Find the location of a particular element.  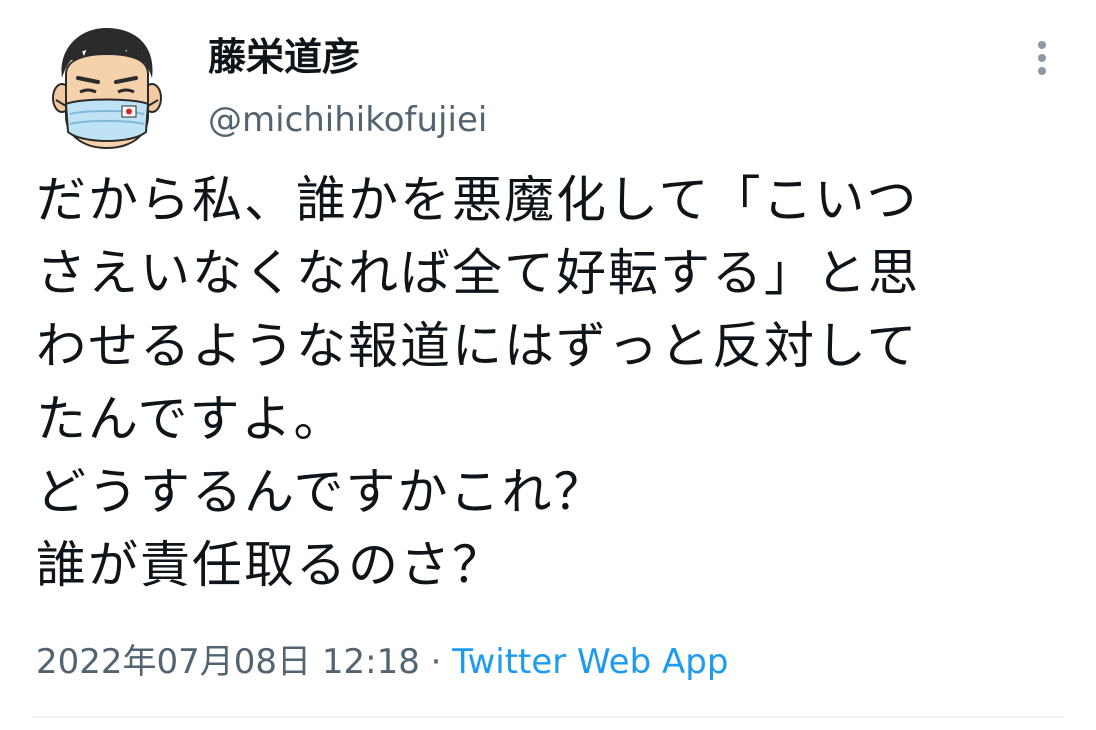

tweet-timestamp: 2022年07月08日 12:18 is located at coordinates (228, 662).